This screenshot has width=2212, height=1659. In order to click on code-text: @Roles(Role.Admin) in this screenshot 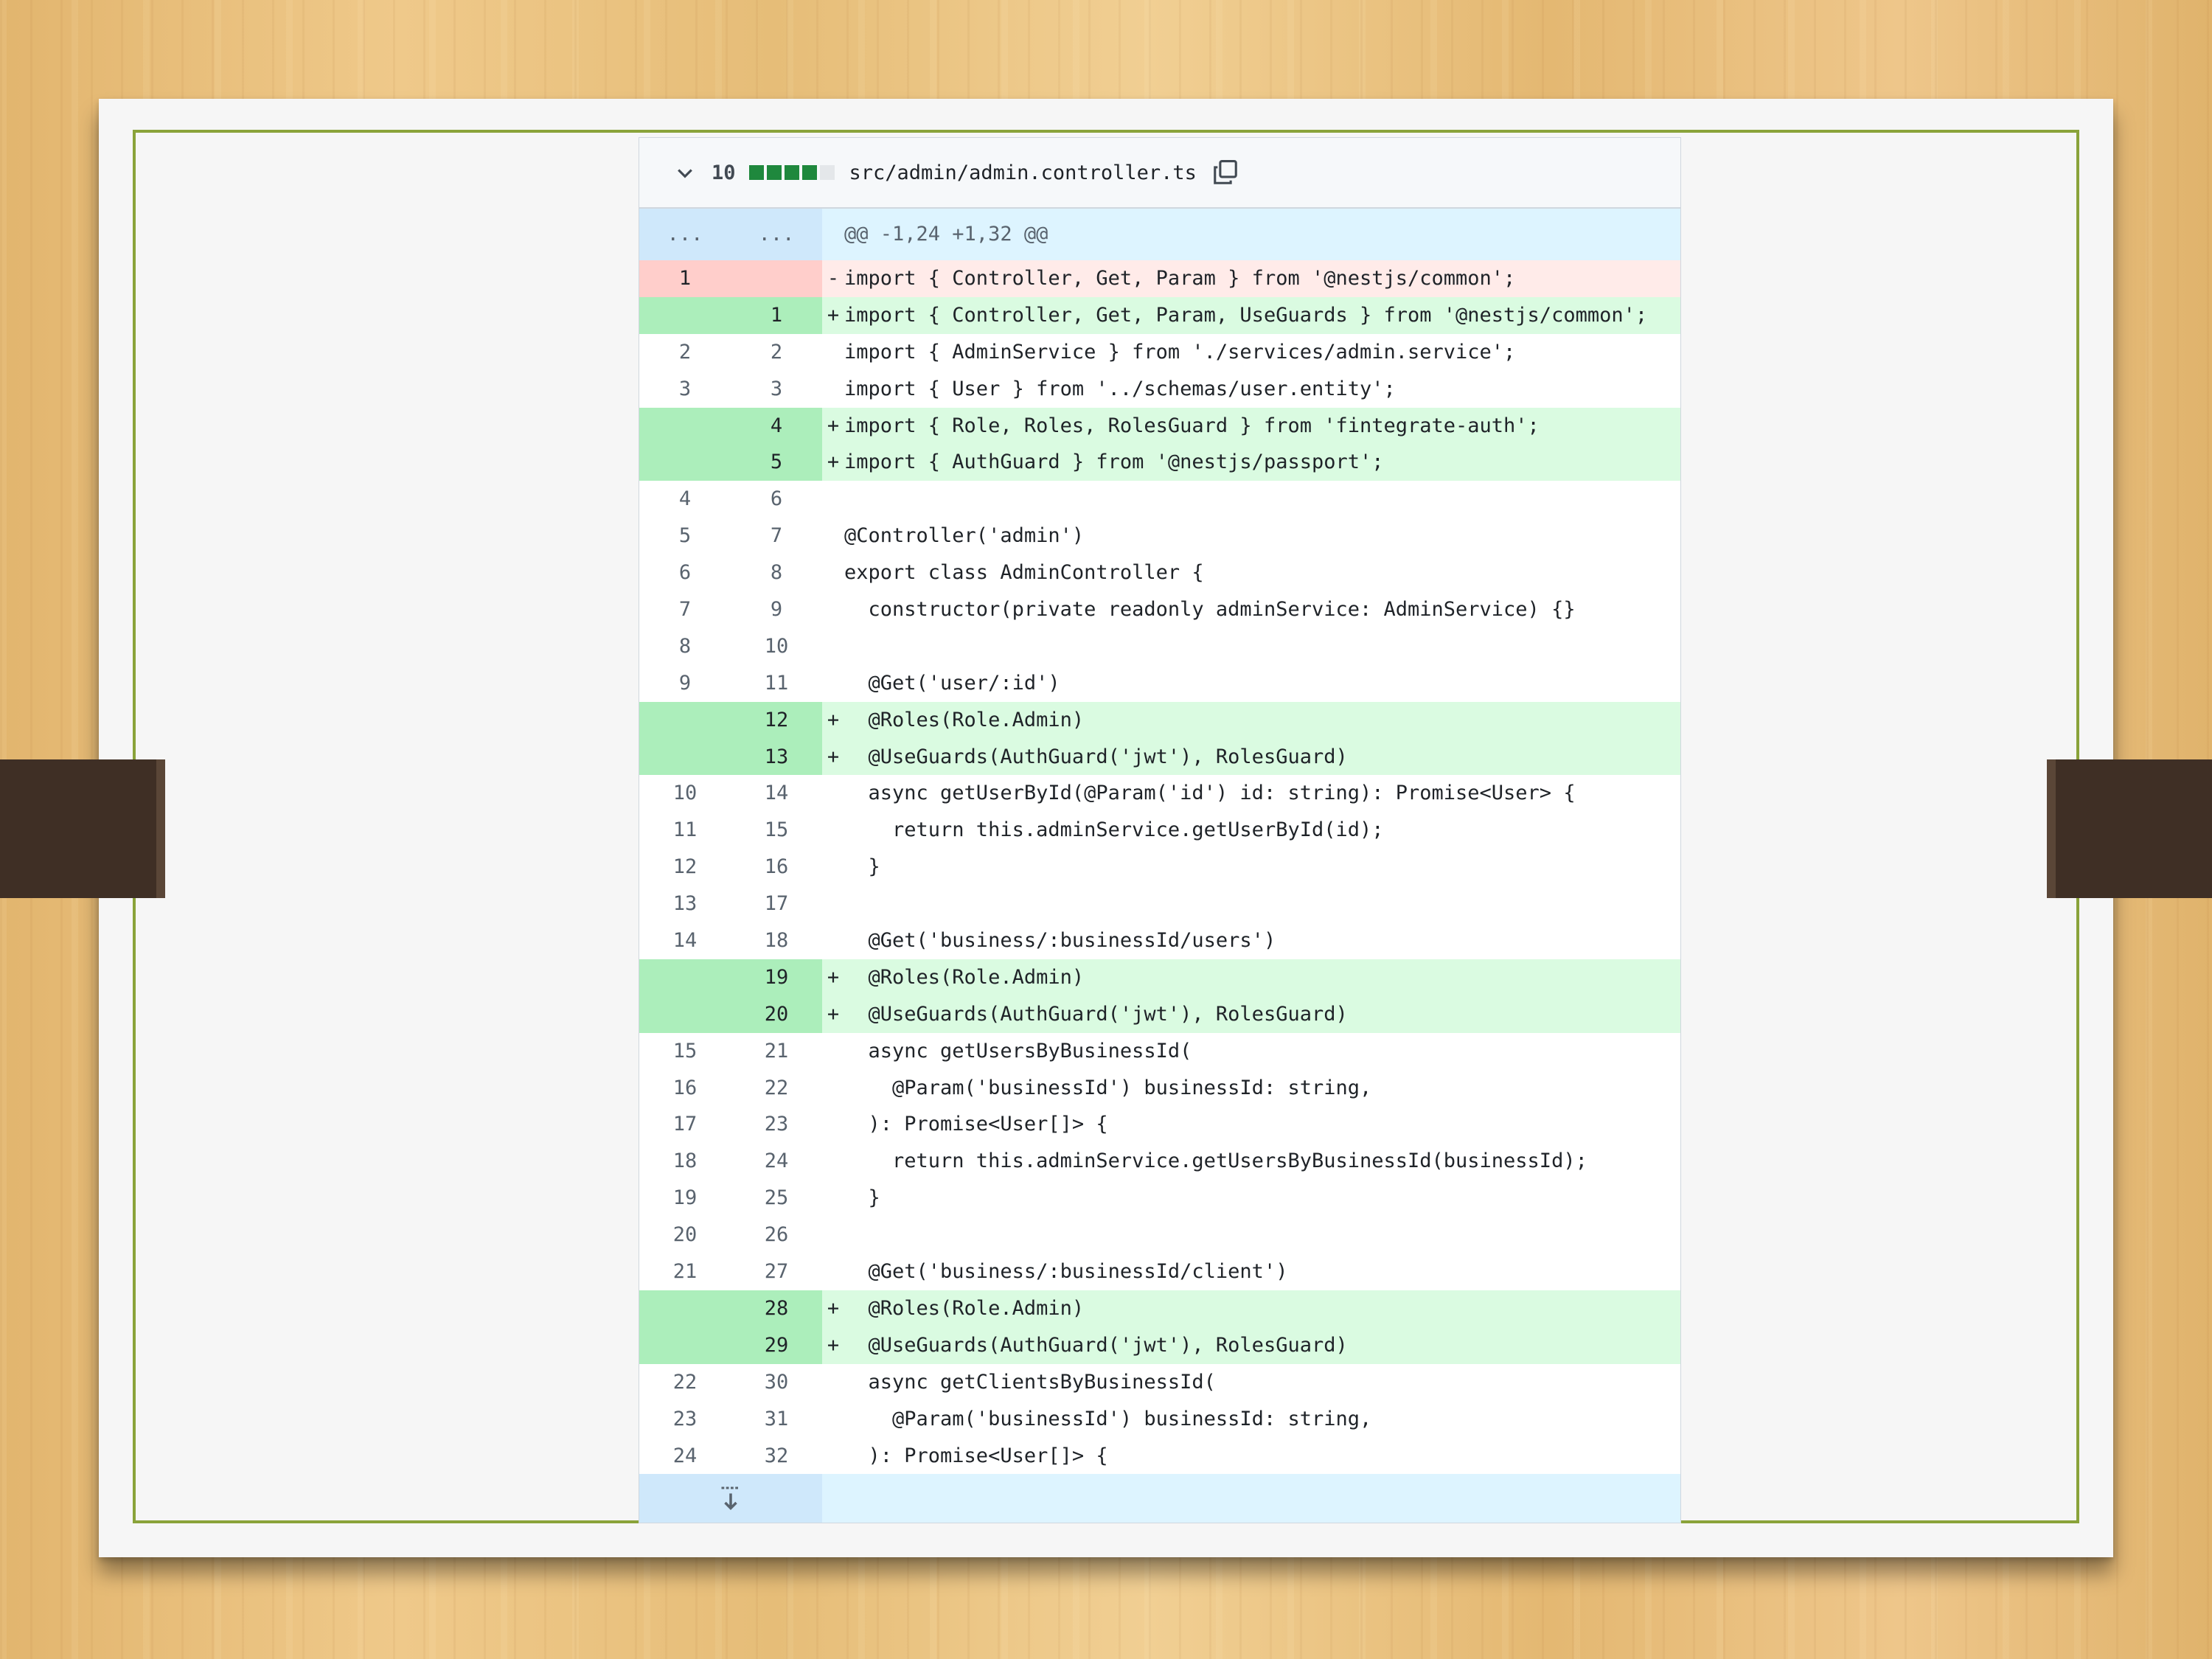, I will do `click(1262, 1308)`.